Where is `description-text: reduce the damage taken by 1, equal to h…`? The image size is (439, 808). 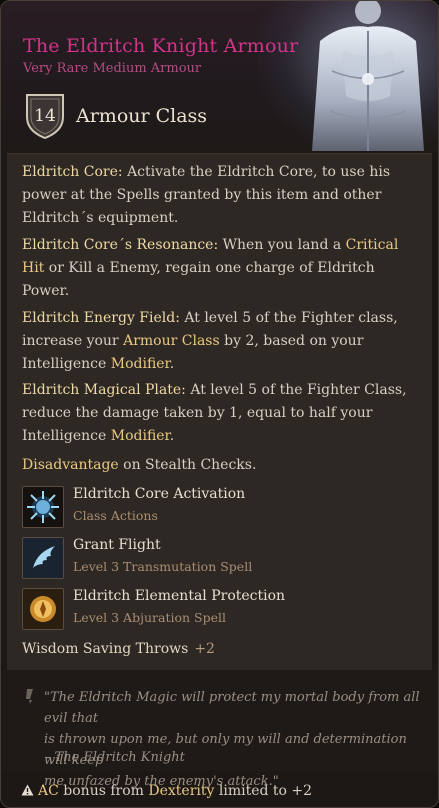
description-text: reduce the damage taken by 1, equal to h… is located at coordinates (197, 413).